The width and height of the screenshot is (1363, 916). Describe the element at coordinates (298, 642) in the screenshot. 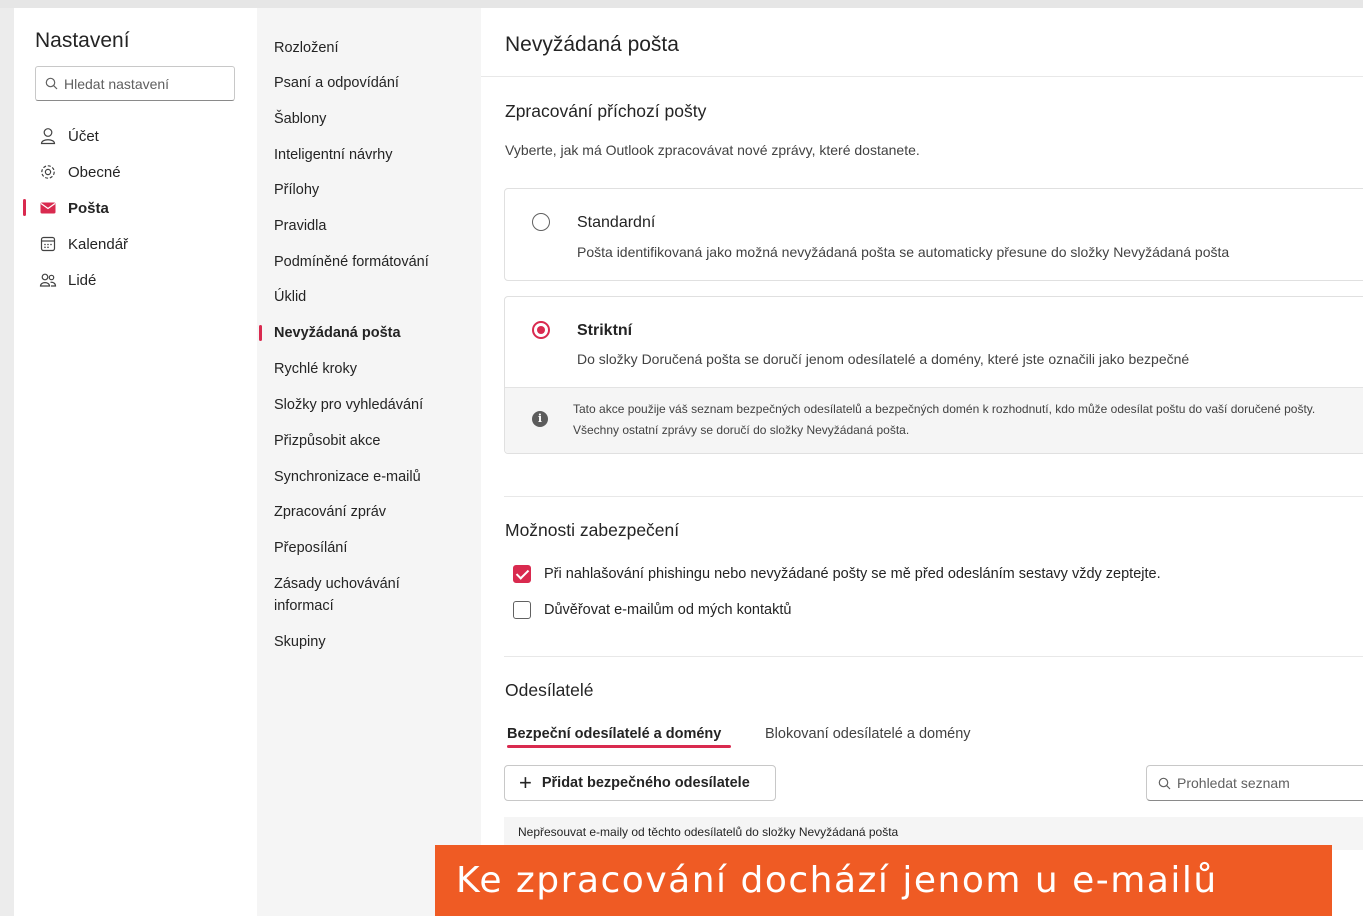

I see `subnav-item-groups: Skupiny` at that location.